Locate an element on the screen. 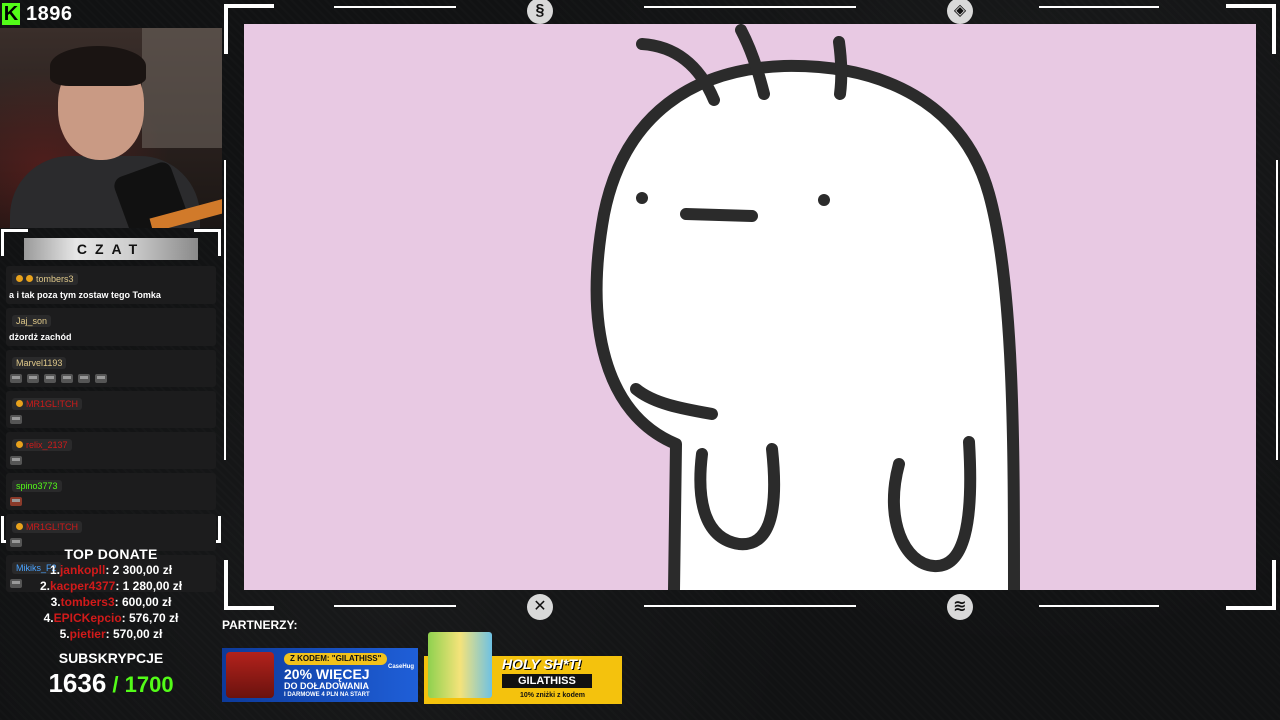  character-hair is located at coordinates (840, 68).